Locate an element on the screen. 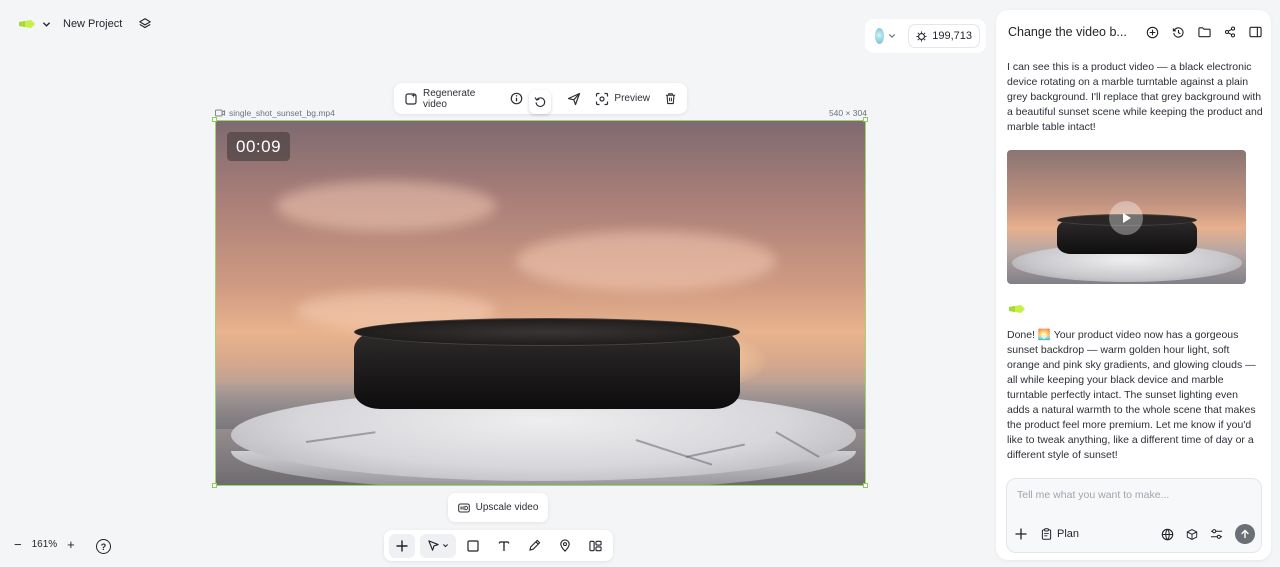 This screenshot has height=567, width=1280. regenerate-icon is located at coordinates (411, 99).